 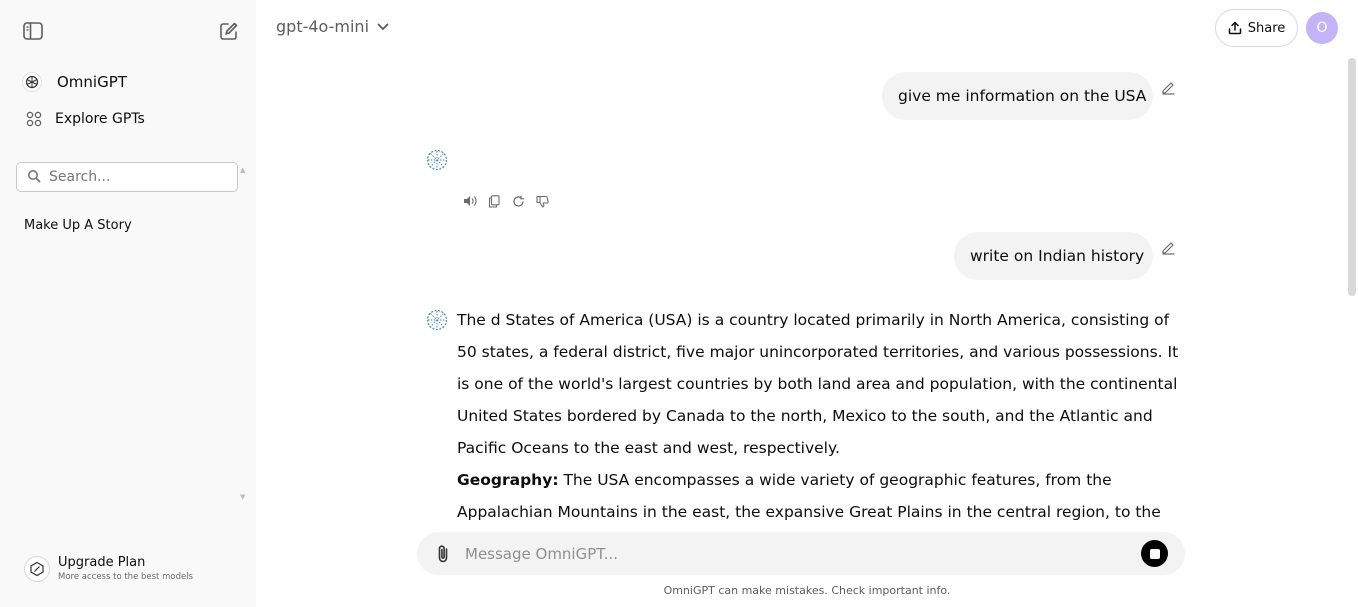 I want to click on scrollbar-thumb, so click(x=1352, y=177).